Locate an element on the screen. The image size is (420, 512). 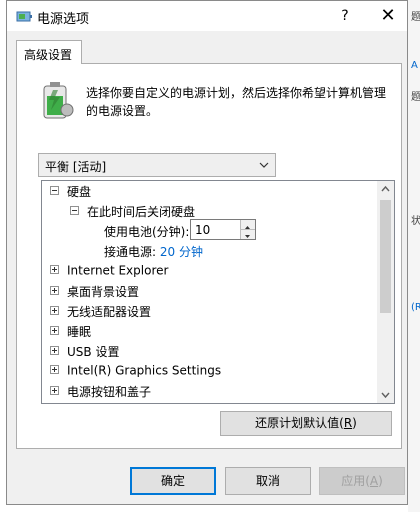
scroll-up-arrow is located at coordinates (385, 189).